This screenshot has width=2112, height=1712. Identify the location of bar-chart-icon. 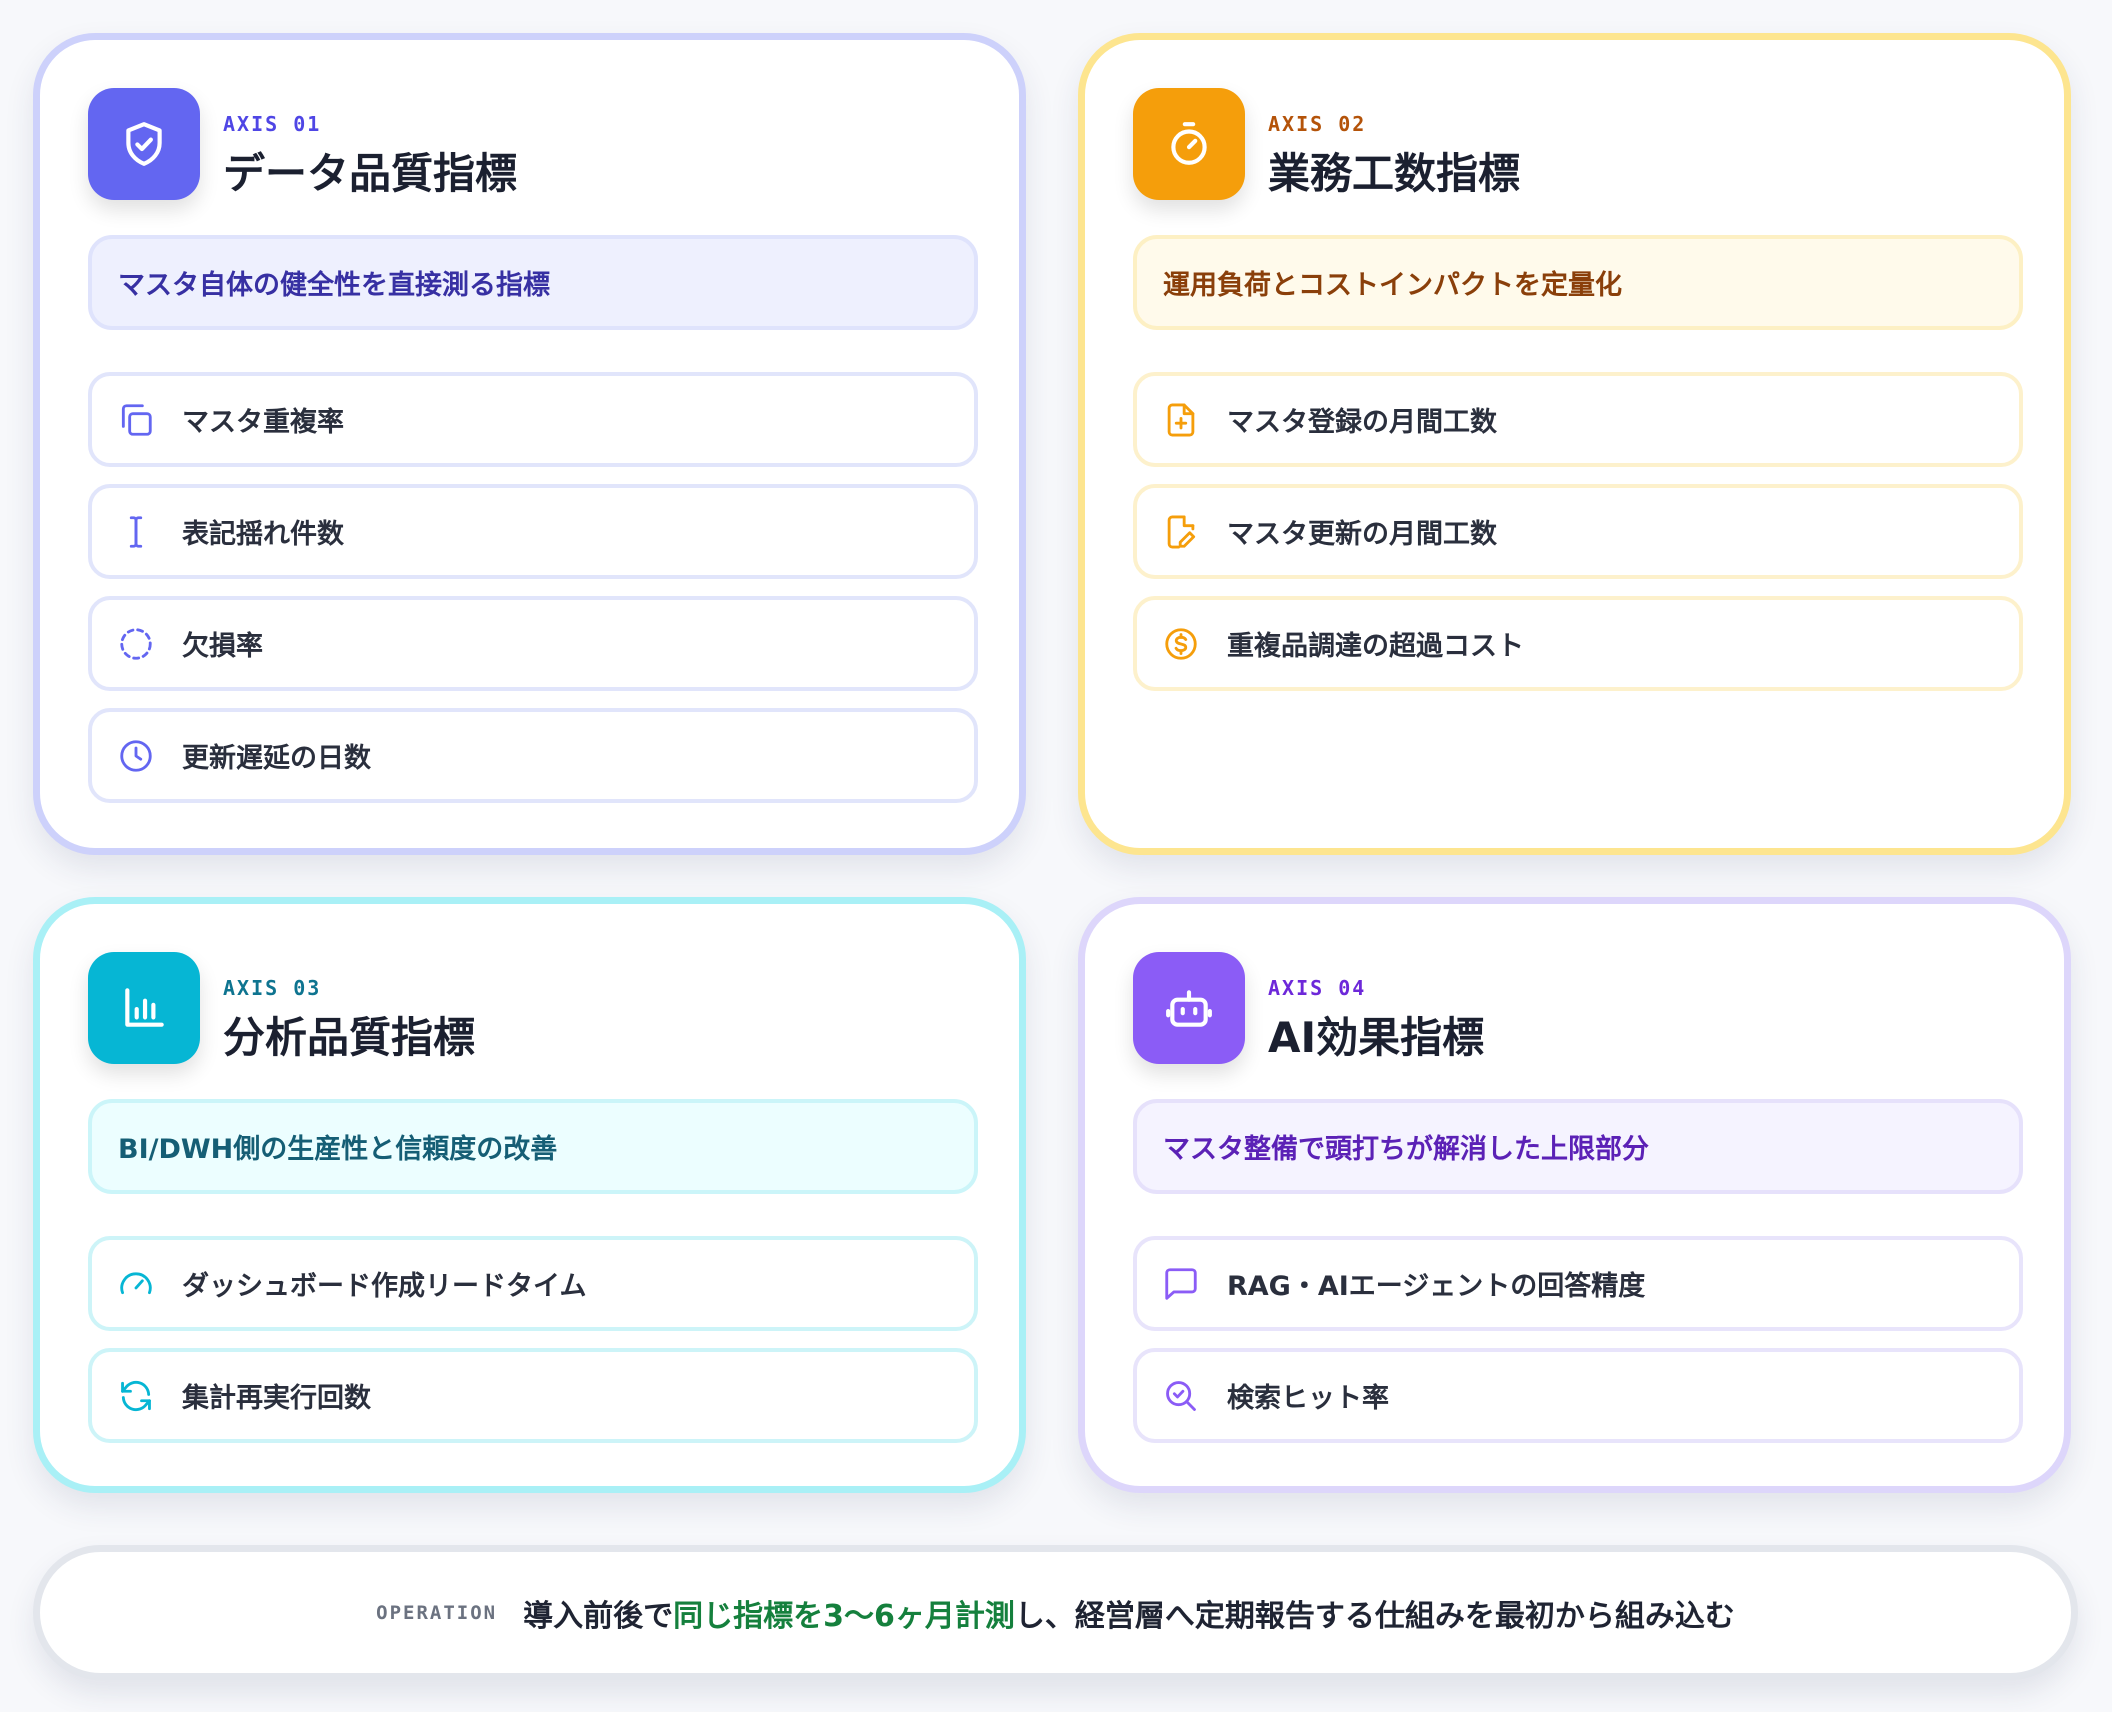
(144, 1008).